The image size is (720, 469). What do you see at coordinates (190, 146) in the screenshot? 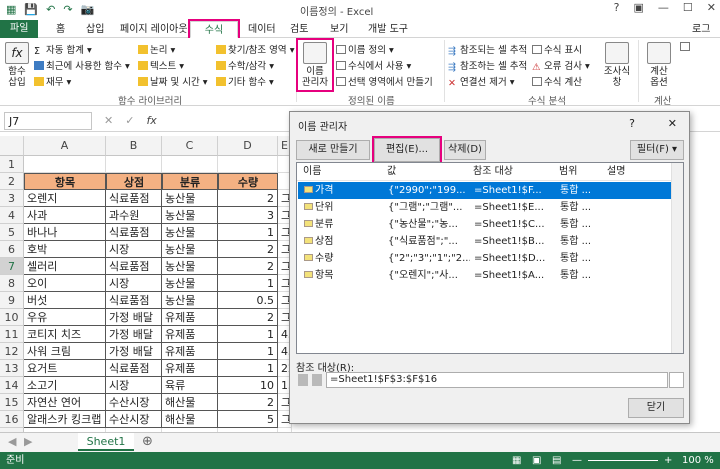
I see `column-header: C` at bounding box center [190, 146].